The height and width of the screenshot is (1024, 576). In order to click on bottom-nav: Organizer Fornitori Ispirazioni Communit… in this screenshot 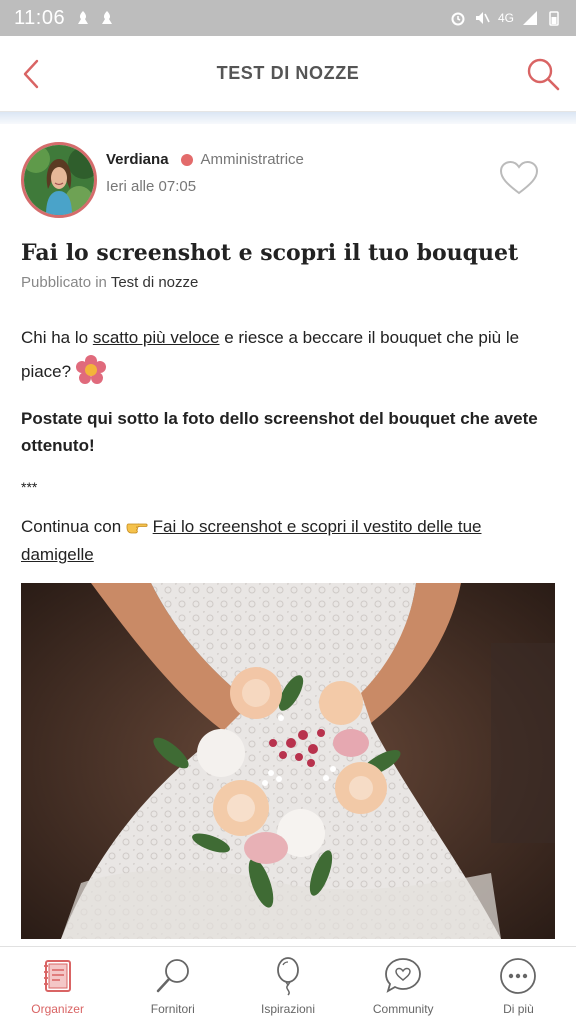, I will do `click(288, 985)`.